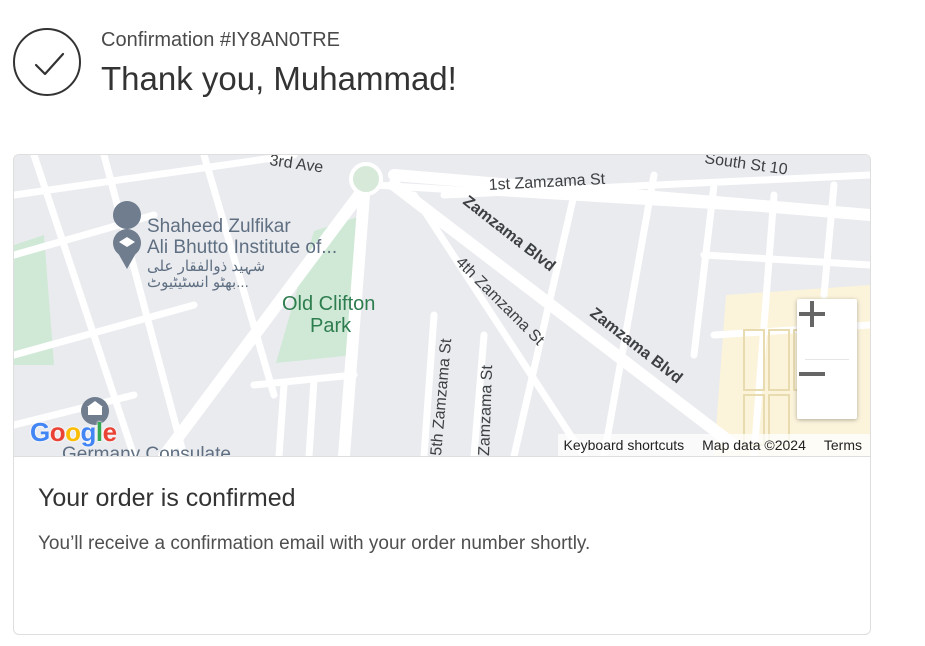  I want to click on map-attribution: Keyboard shortcuts Map data ©2024 Terms, so click(713, 445).